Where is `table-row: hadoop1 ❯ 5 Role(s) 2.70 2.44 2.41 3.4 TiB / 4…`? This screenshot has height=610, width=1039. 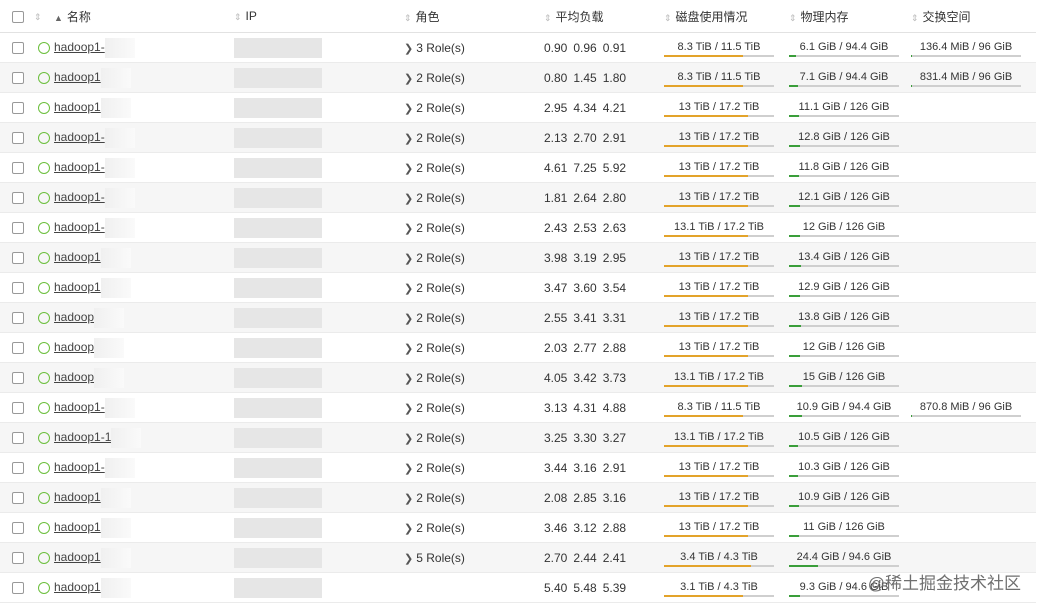
table-row: hadoop1 ❯ 5 Role(s) 2.70 2.44 2.41 3.4 TiB / 4… is located at coordinates (518, 557).